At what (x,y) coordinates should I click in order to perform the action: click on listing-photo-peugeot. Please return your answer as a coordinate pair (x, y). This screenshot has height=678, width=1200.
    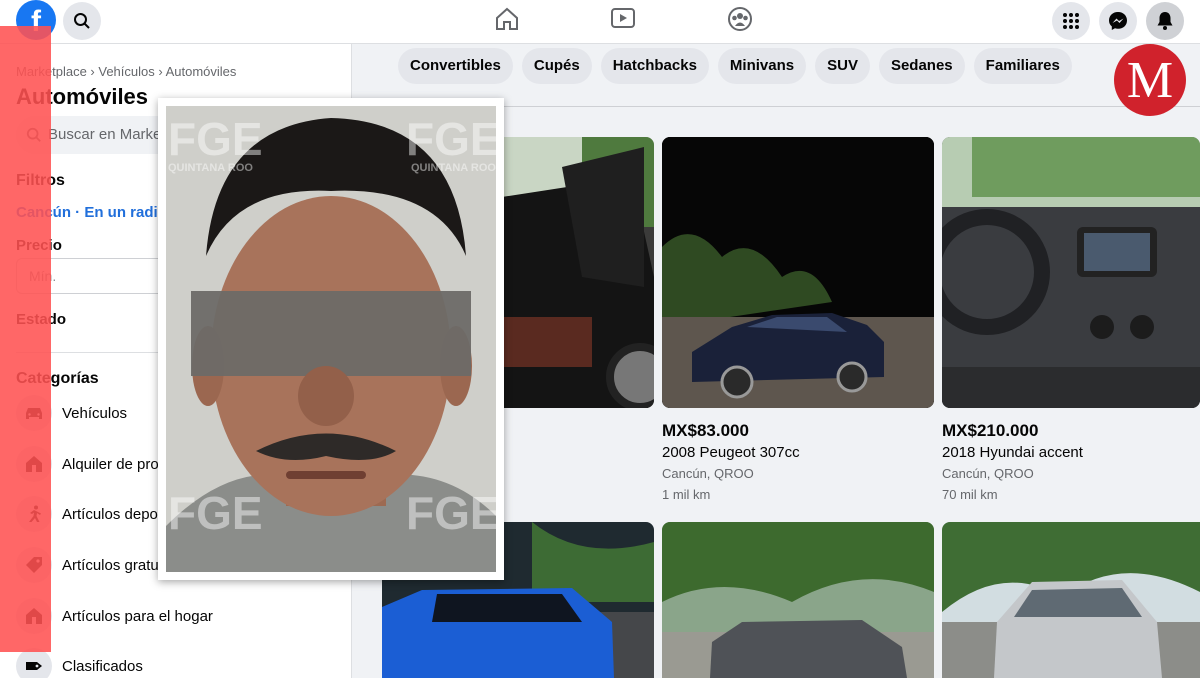
    Looking at the image, I should click on (798, 272).